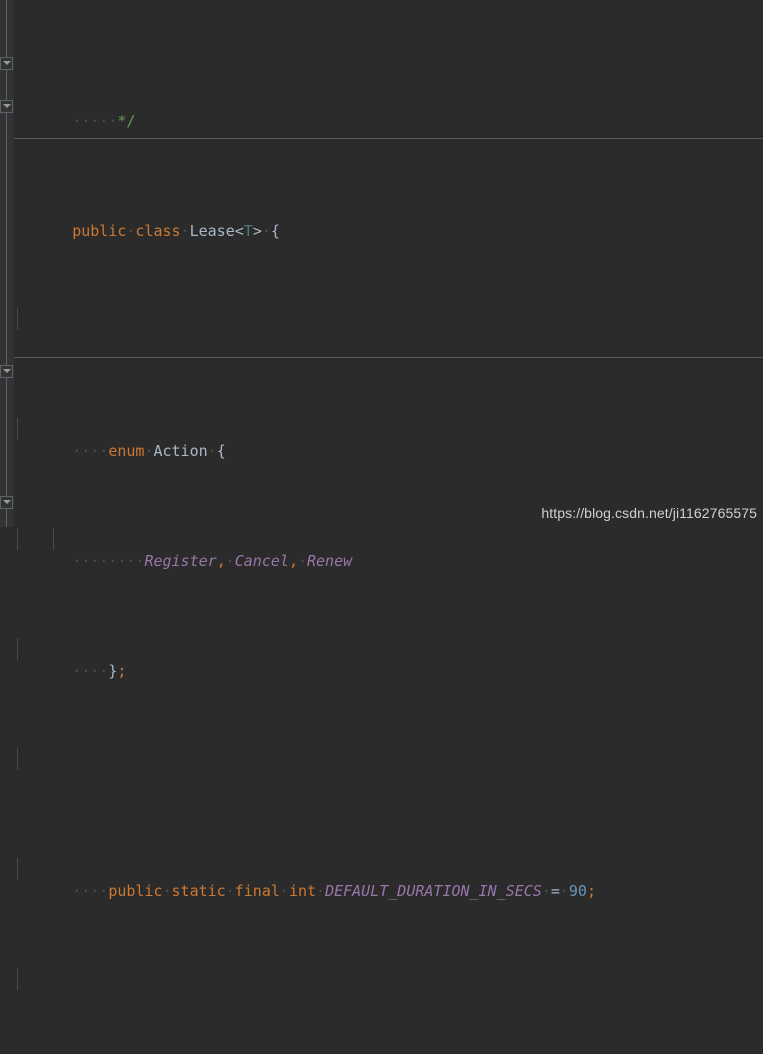 Image resolution: width=763 pixels, height=1054 pixels. Describe the element at coordinates (126, 121) in the screenshot. I see `token-javadoc-close: */` at that location.